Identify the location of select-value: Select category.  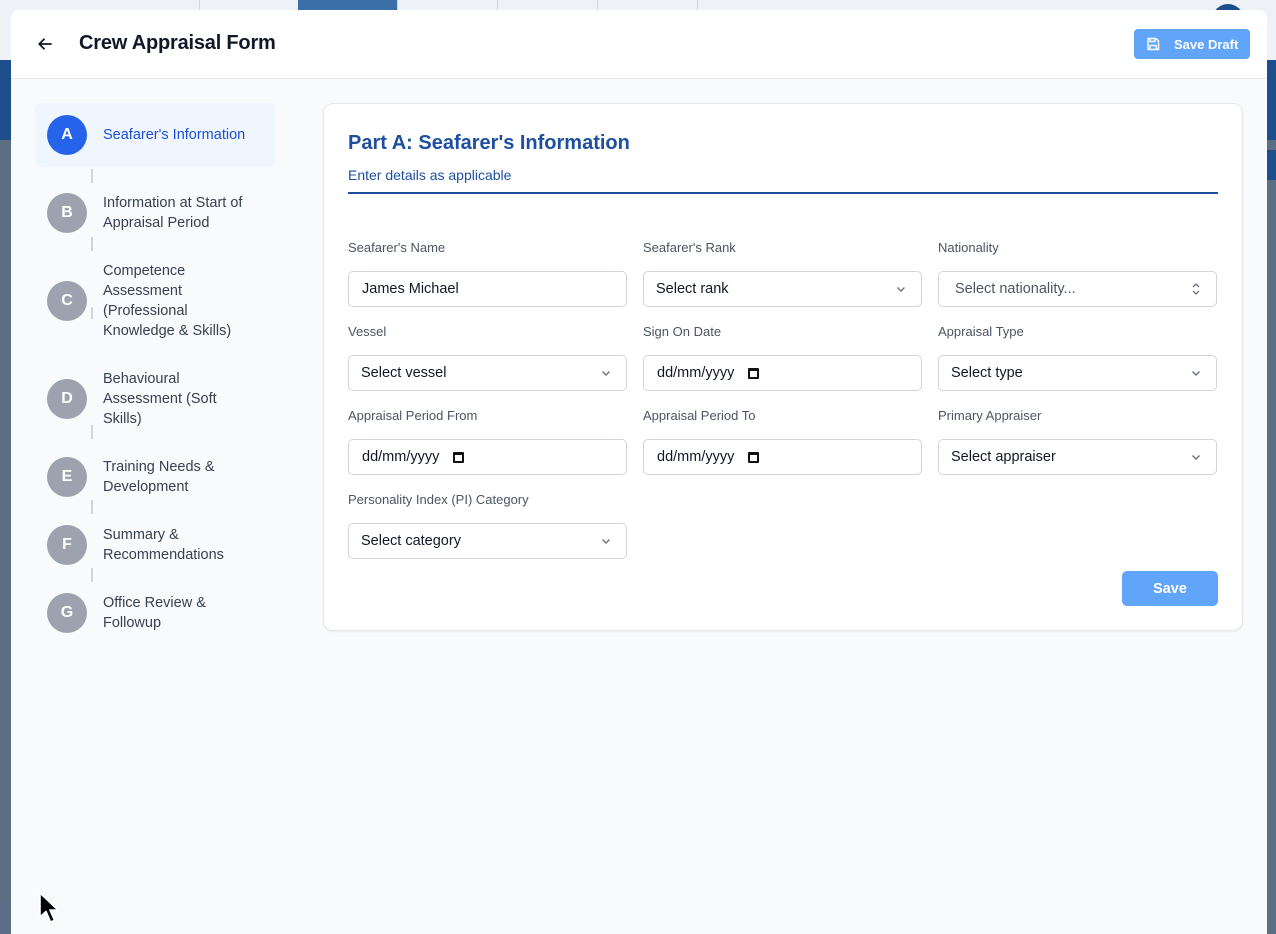
(411, 541).